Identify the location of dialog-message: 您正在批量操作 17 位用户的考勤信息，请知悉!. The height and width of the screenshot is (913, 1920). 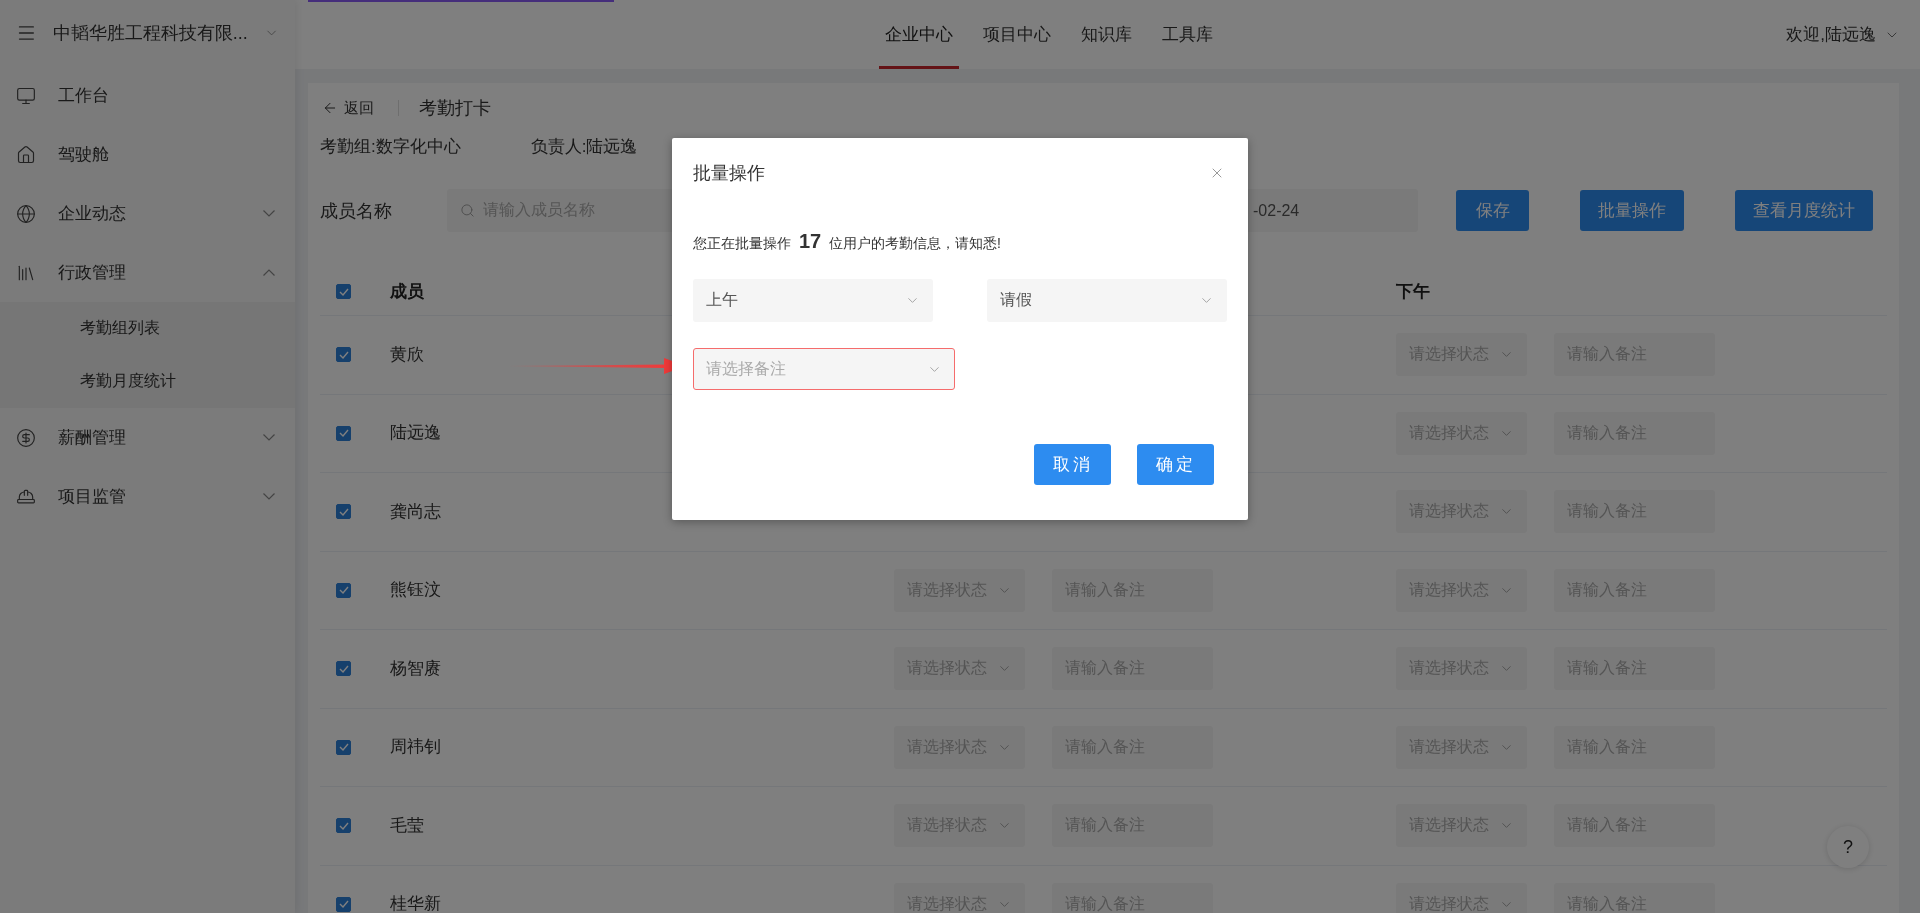
(847, 241).